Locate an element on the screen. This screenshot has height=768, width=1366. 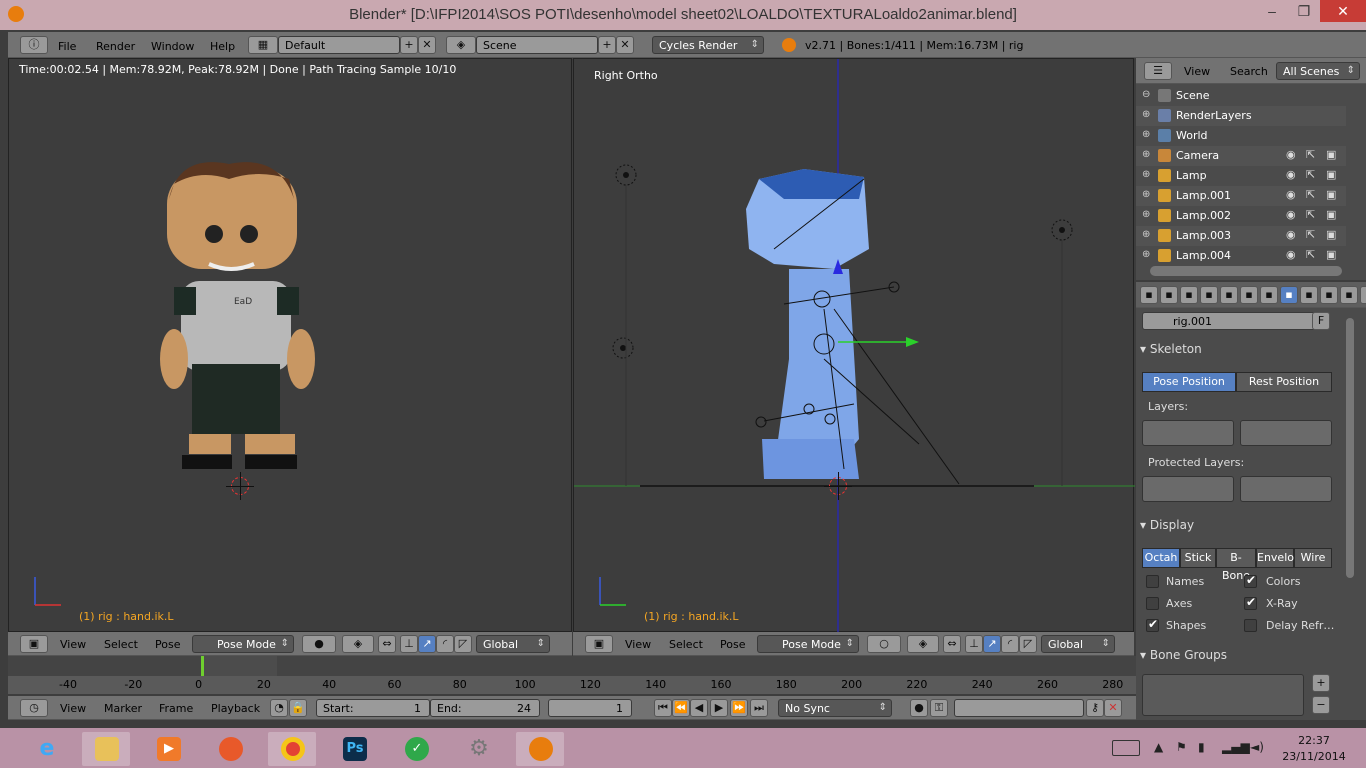
translate-icon: ↗ is located at coordinates (427, 644).